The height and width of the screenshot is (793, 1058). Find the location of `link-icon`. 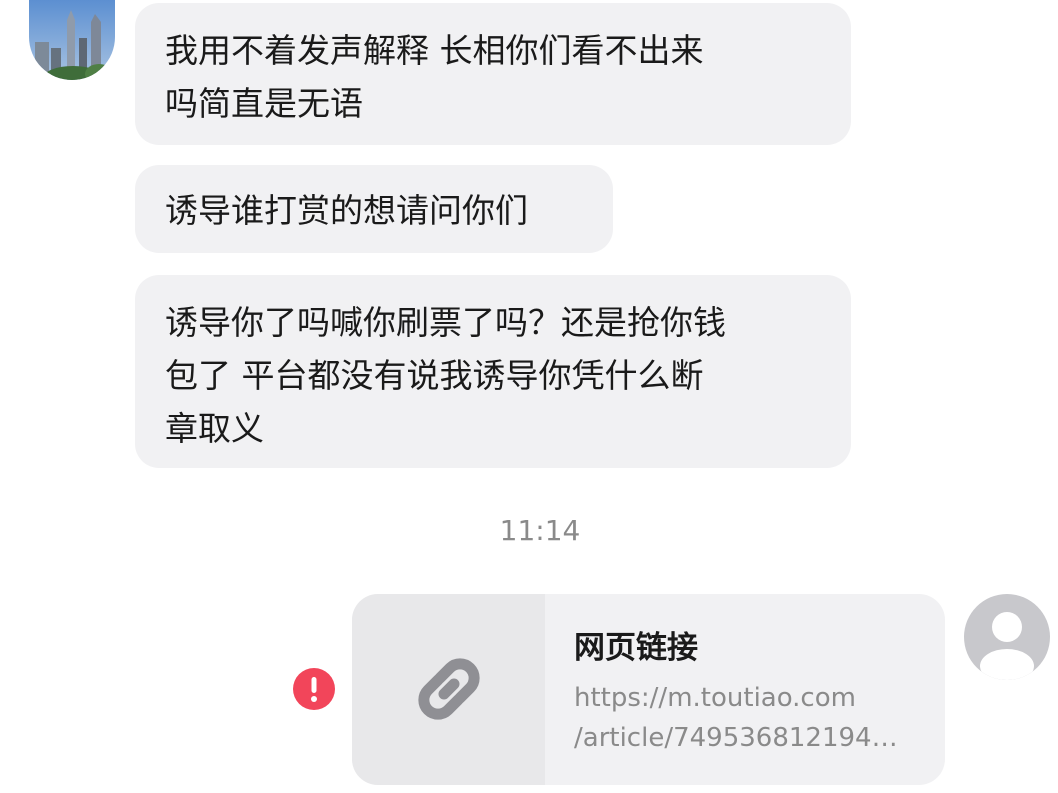

link-icon is located at coordinates (449, 689).